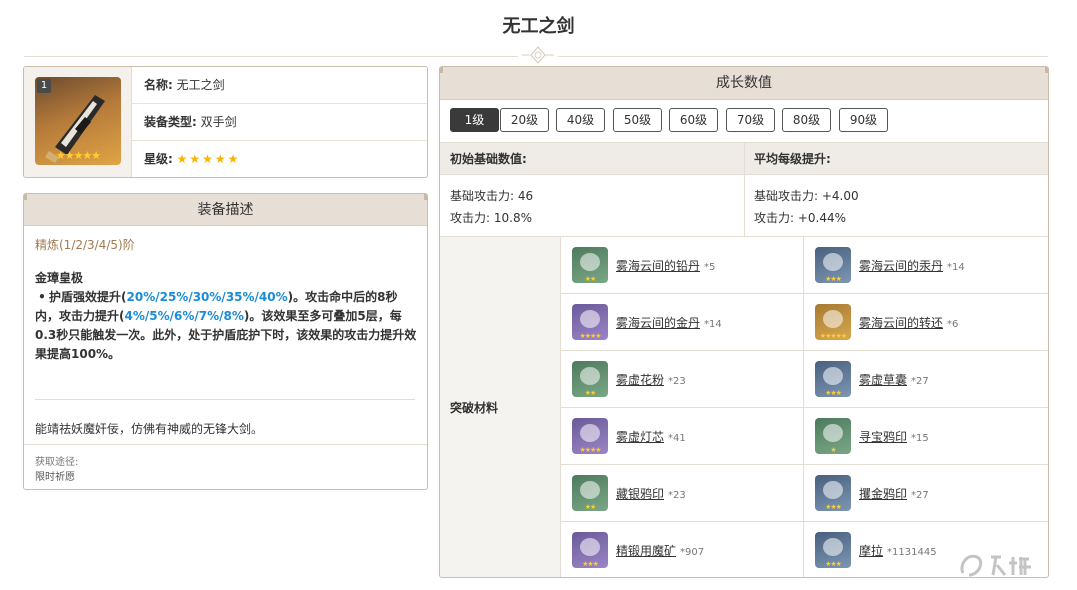 The height and width of the screenshot is (590, 1077). I want to click on watermark-logo-icon, so click(995, 565).